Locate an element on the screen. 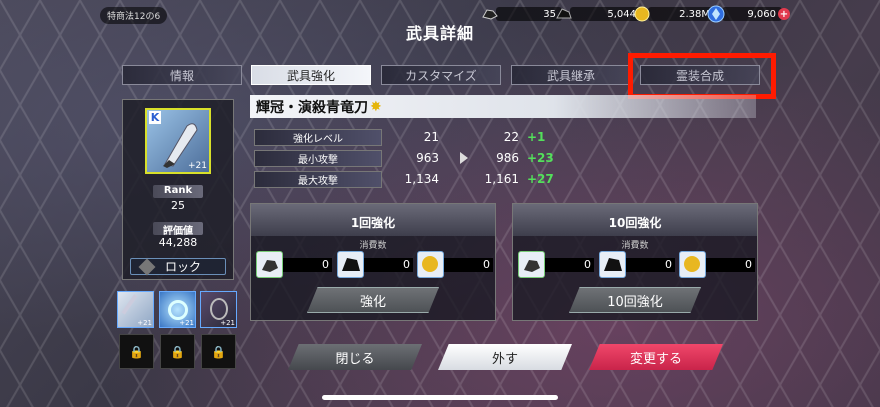  enhance-once-button: 強化 is located at coordinates (373, 300).